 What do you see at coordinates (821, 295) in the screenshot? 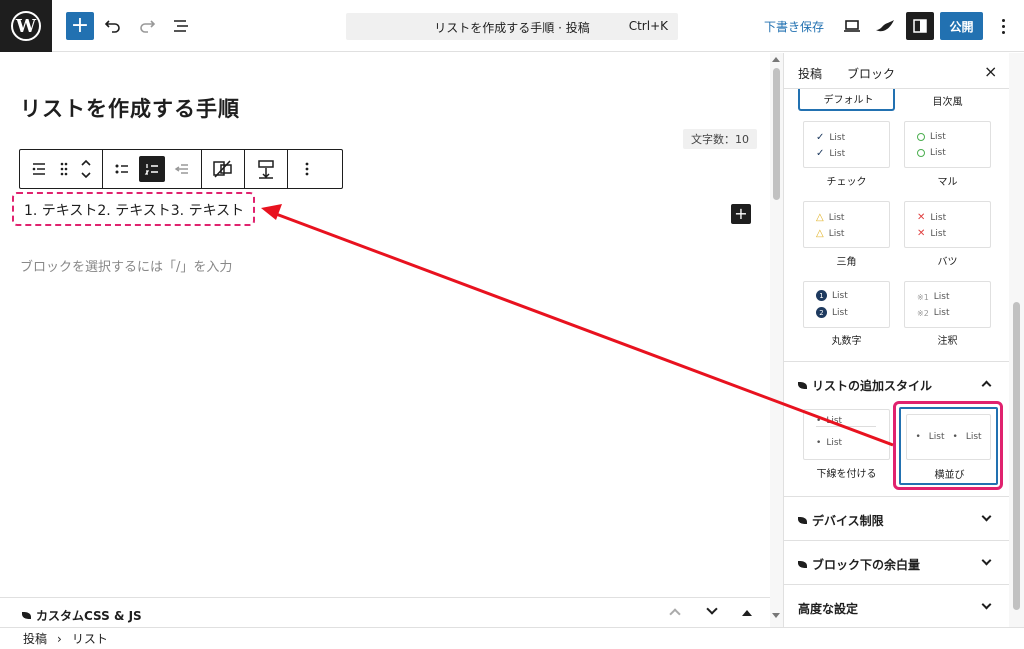
I see `number-badge-icon: 1` at bounding box center [821, 295].